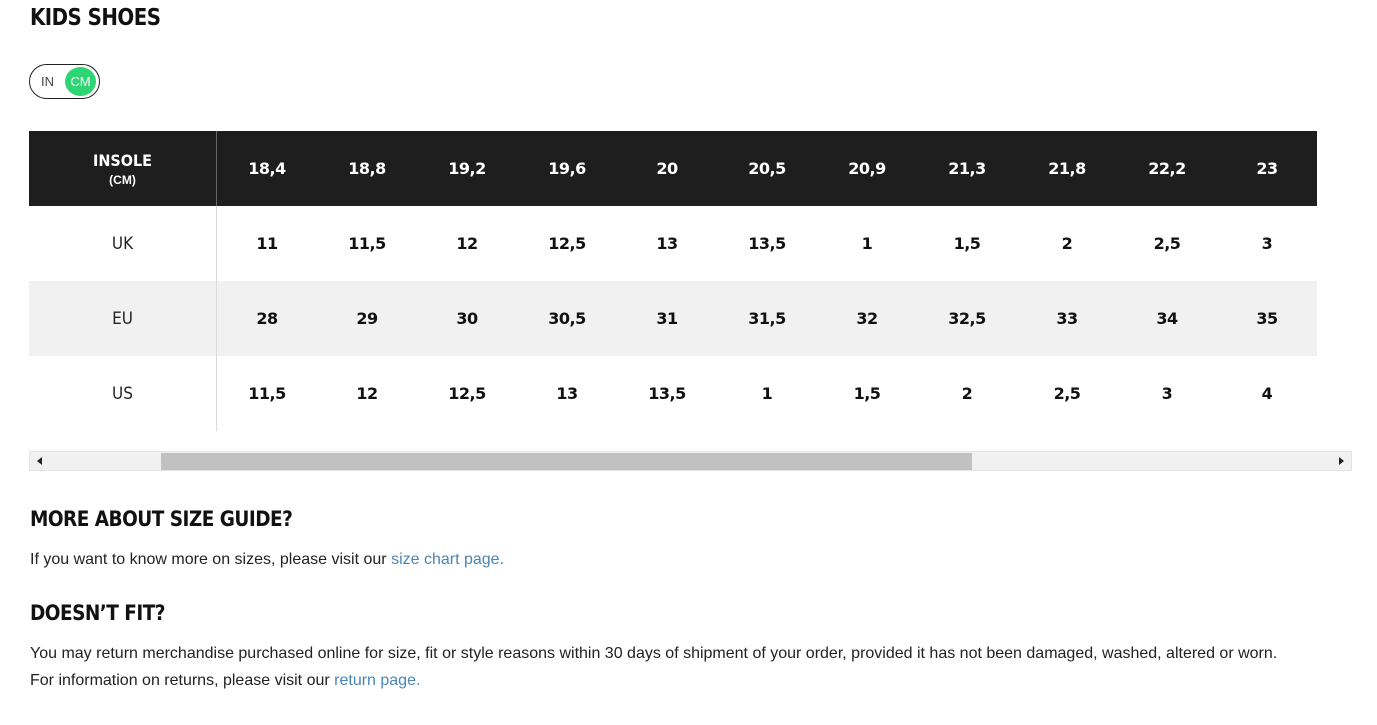  Describe the element at coordinates (1067, 318) in the screenshot. I see `size-cell: 33` at that location.